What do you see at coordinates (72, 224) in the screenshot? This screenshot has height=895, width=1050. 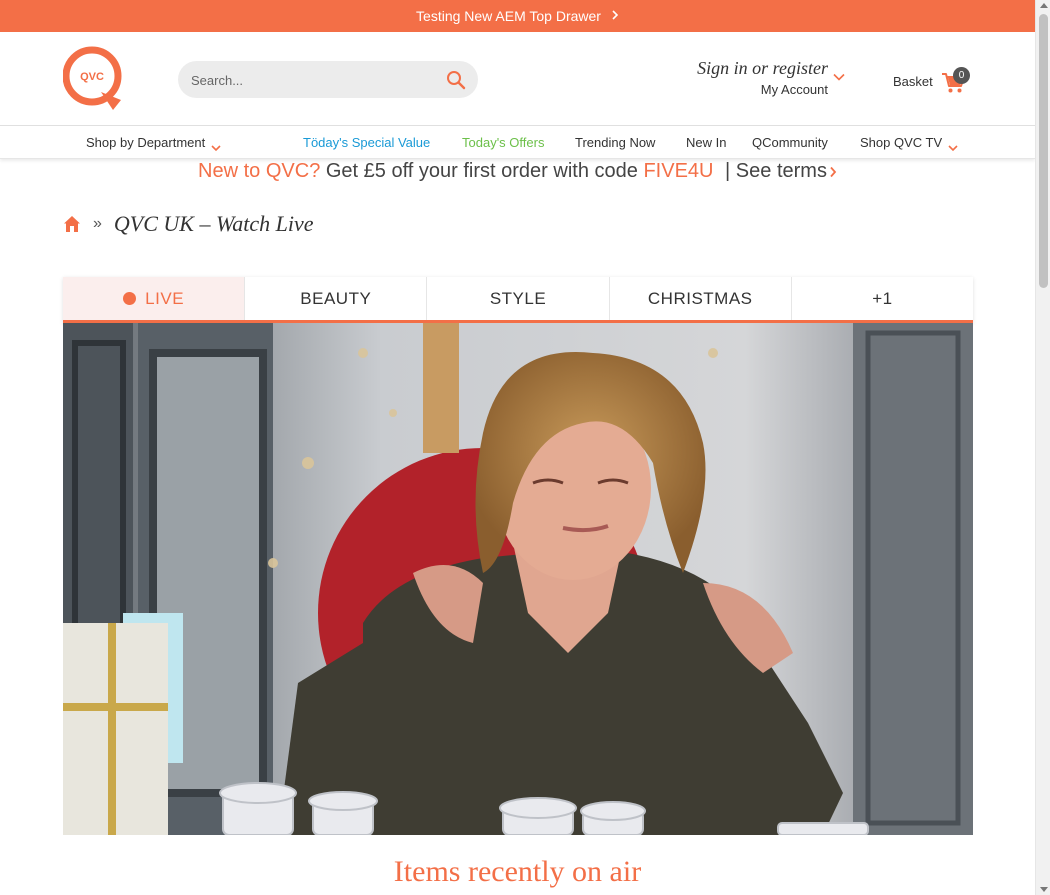 I see `home-icon` at bounding box center [72, 224].